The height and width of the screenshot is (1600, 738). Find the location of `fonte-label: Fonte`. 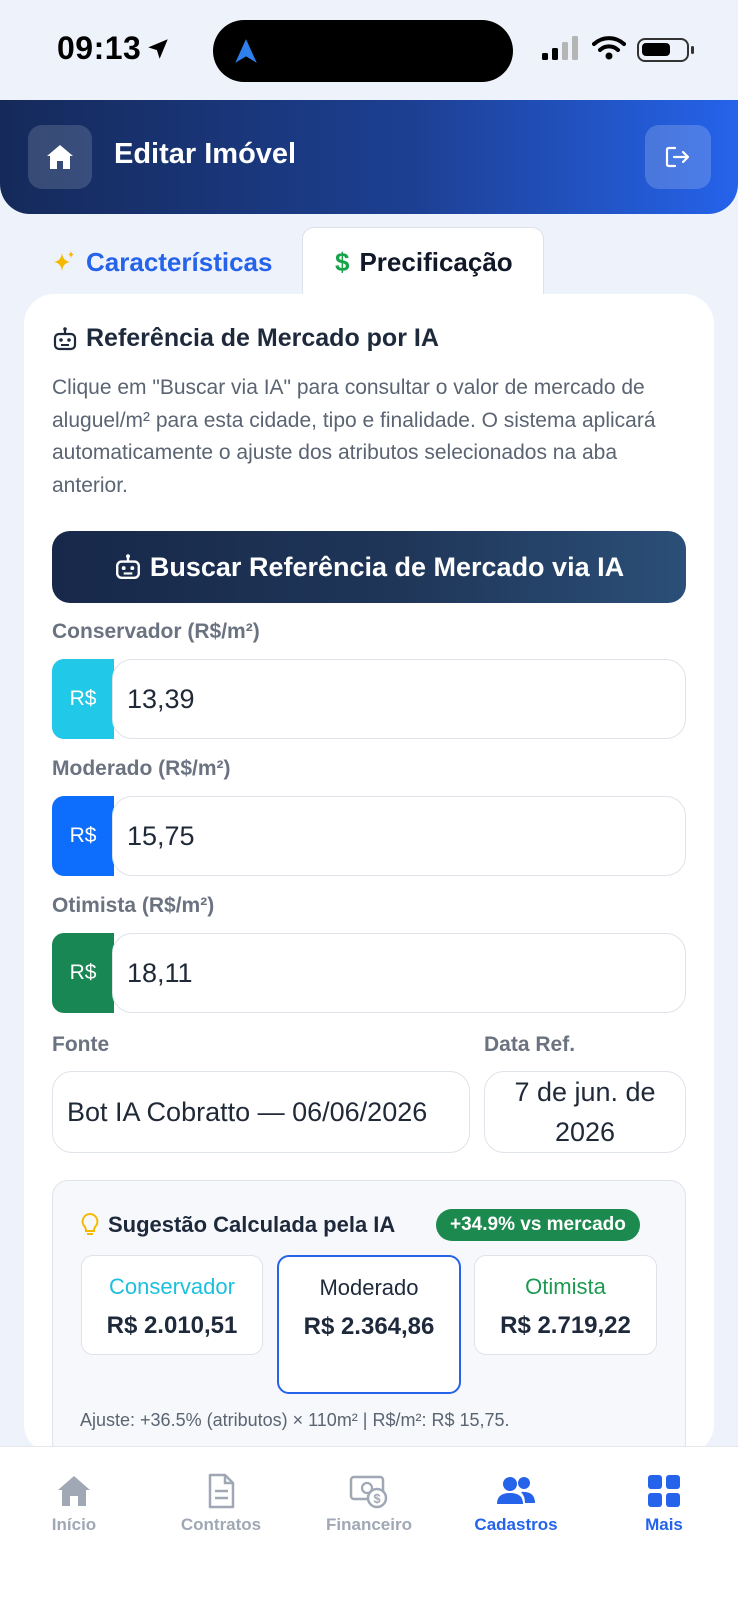

fonte-label: Fonte is located at coordinates (81, 1044).